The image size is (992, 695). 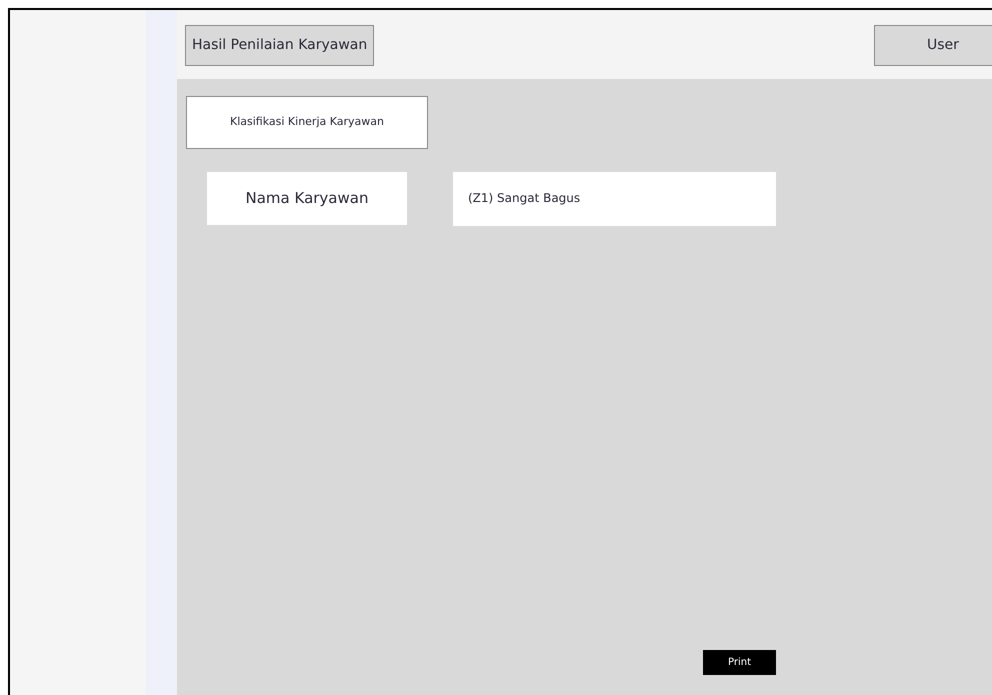 What do you see at coordinates (307, 198) in the screenshot?
I see `field-label: Nama Karyawan` at bounding box center [307, 198].